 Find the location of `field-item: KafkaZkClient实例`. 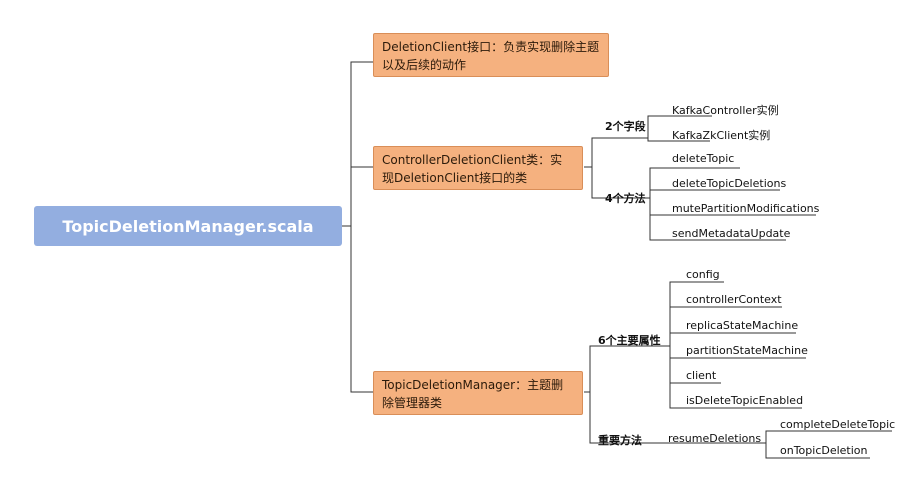

field-item: KafkaZkClient实例 is located at coordinates (721, 135).